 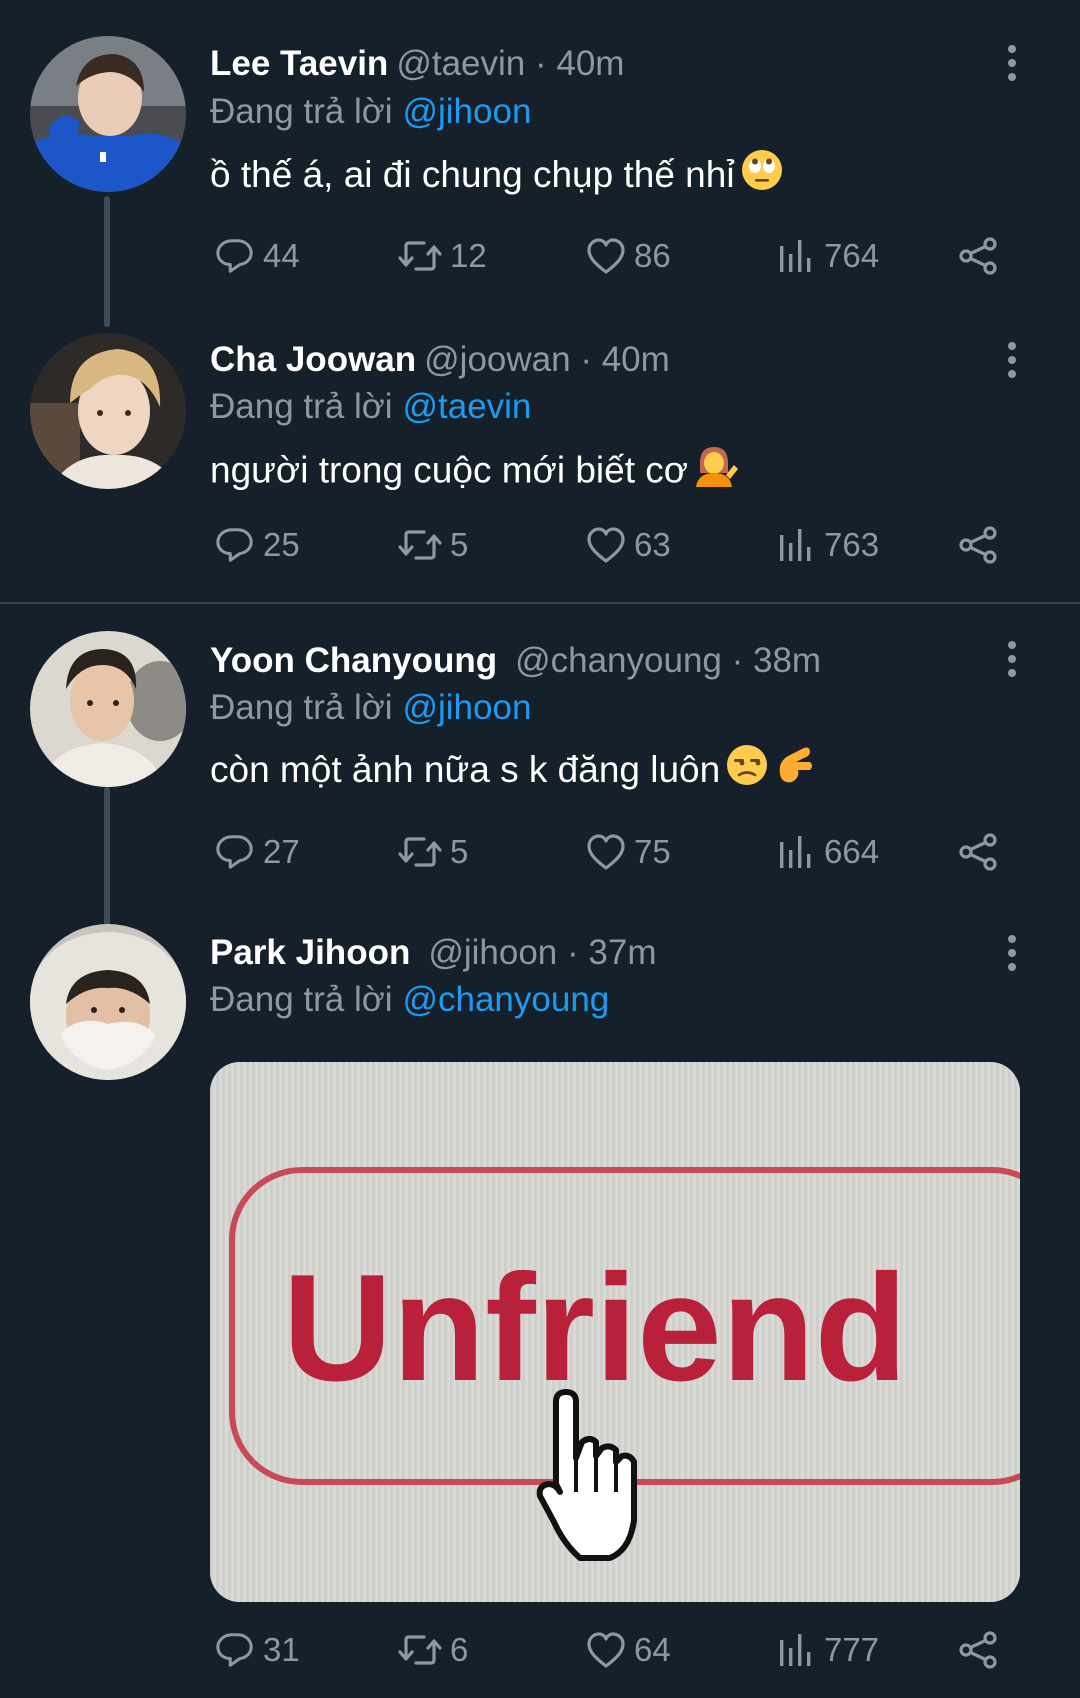 I want to click on reply-count: 44, so click(x=281, y=255).